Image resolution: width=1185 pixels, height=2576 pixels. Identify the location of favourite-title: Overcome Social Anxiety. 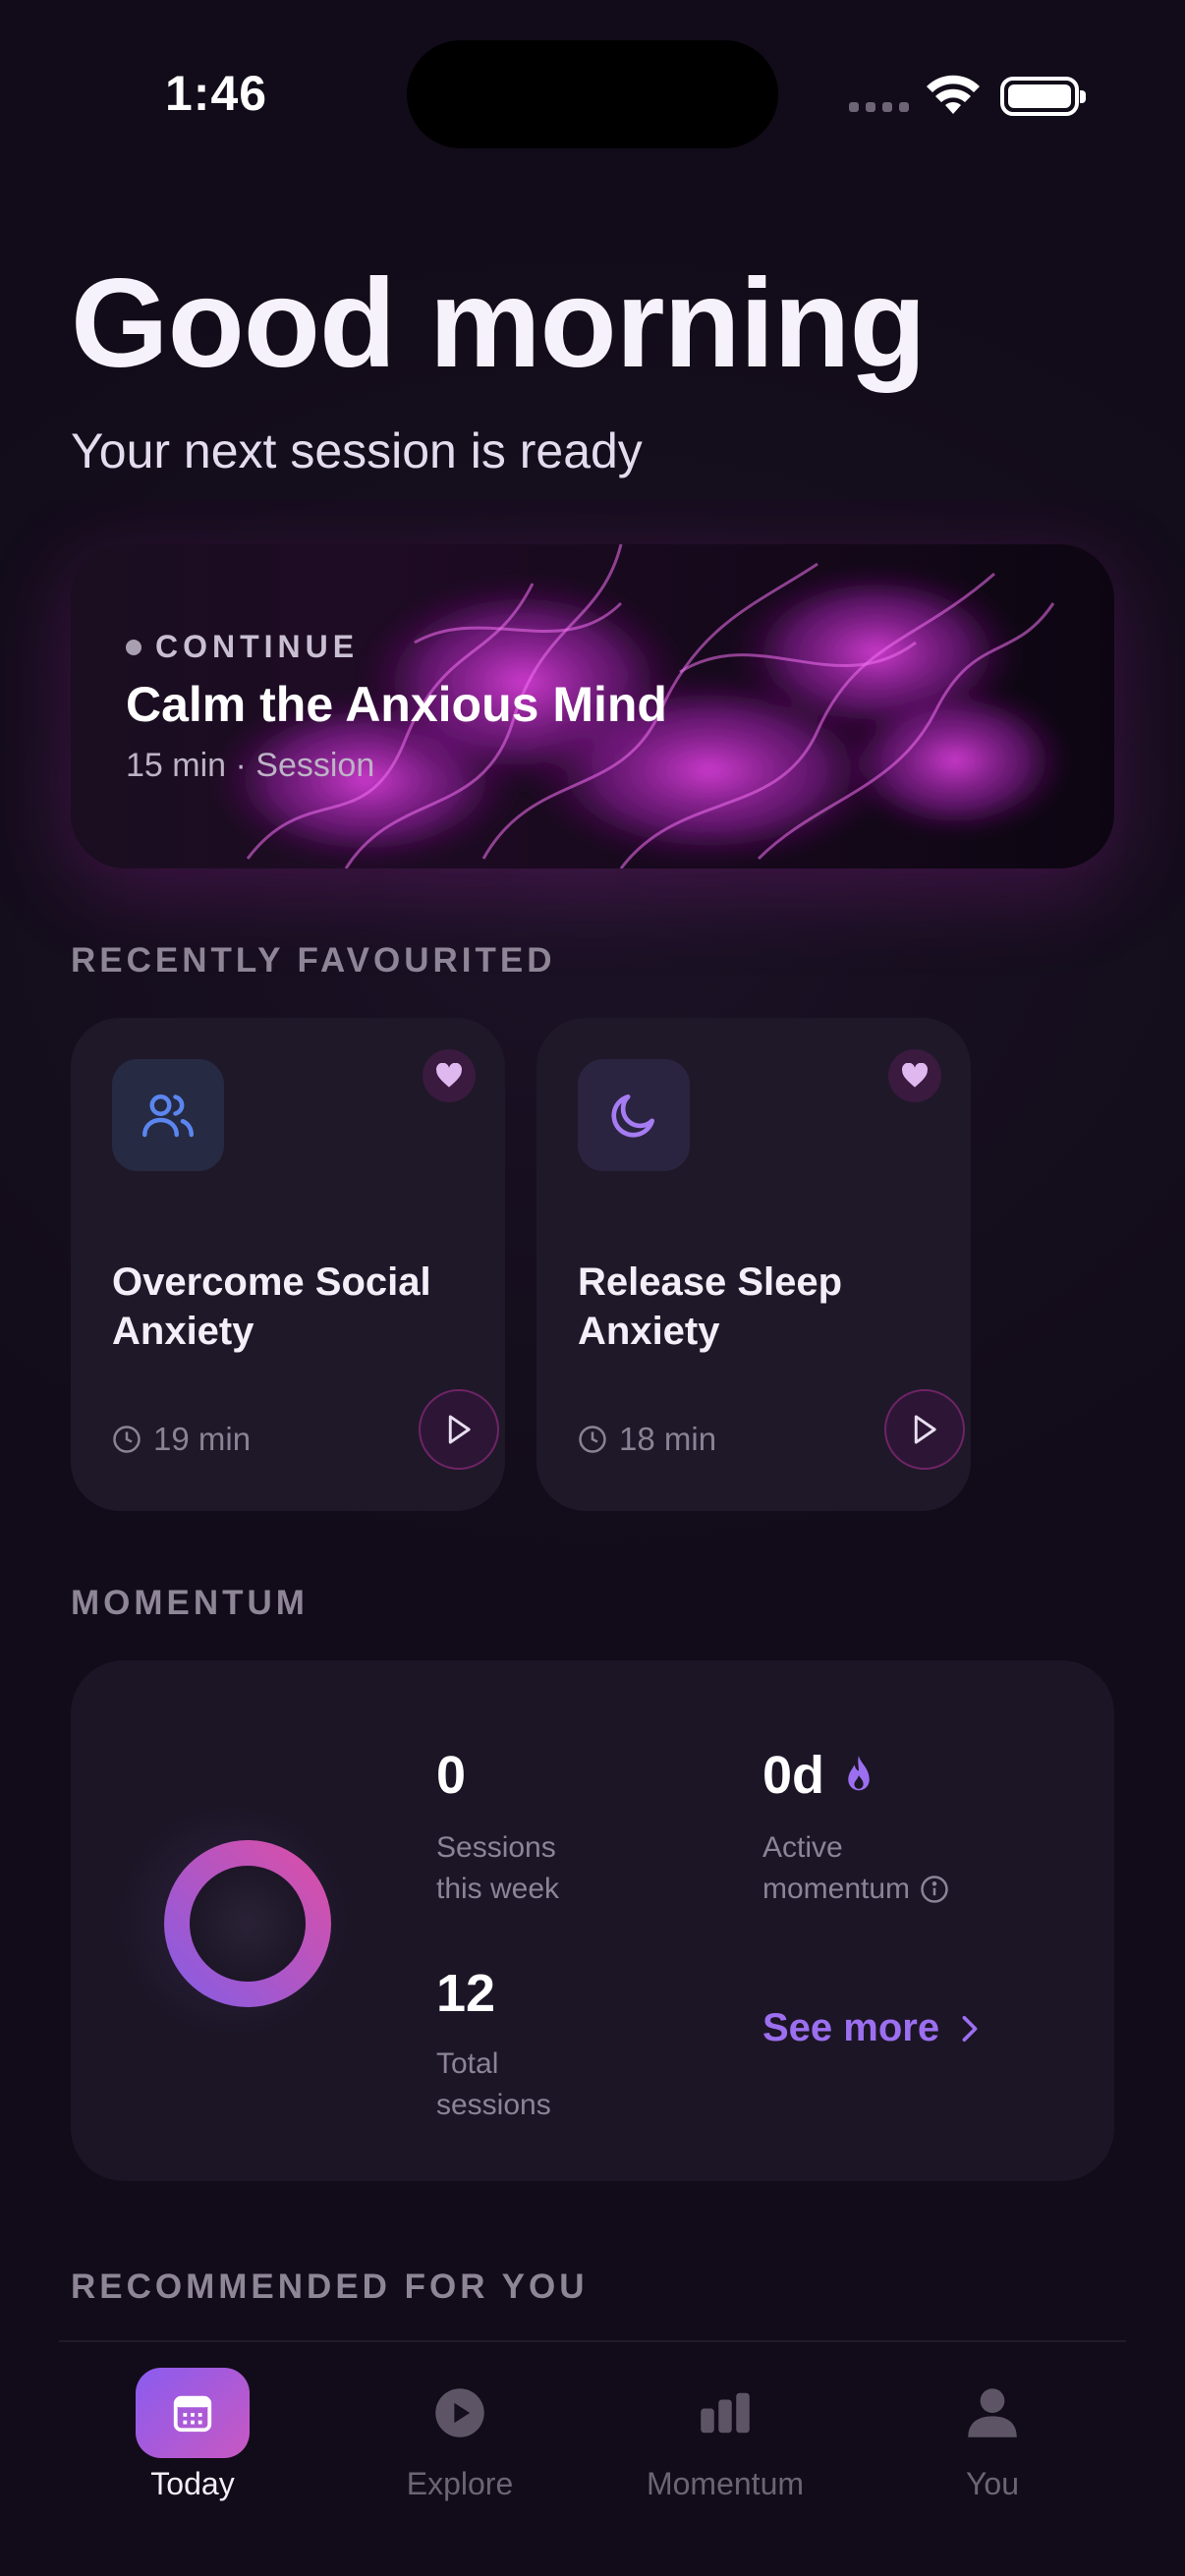
(272, 1306).